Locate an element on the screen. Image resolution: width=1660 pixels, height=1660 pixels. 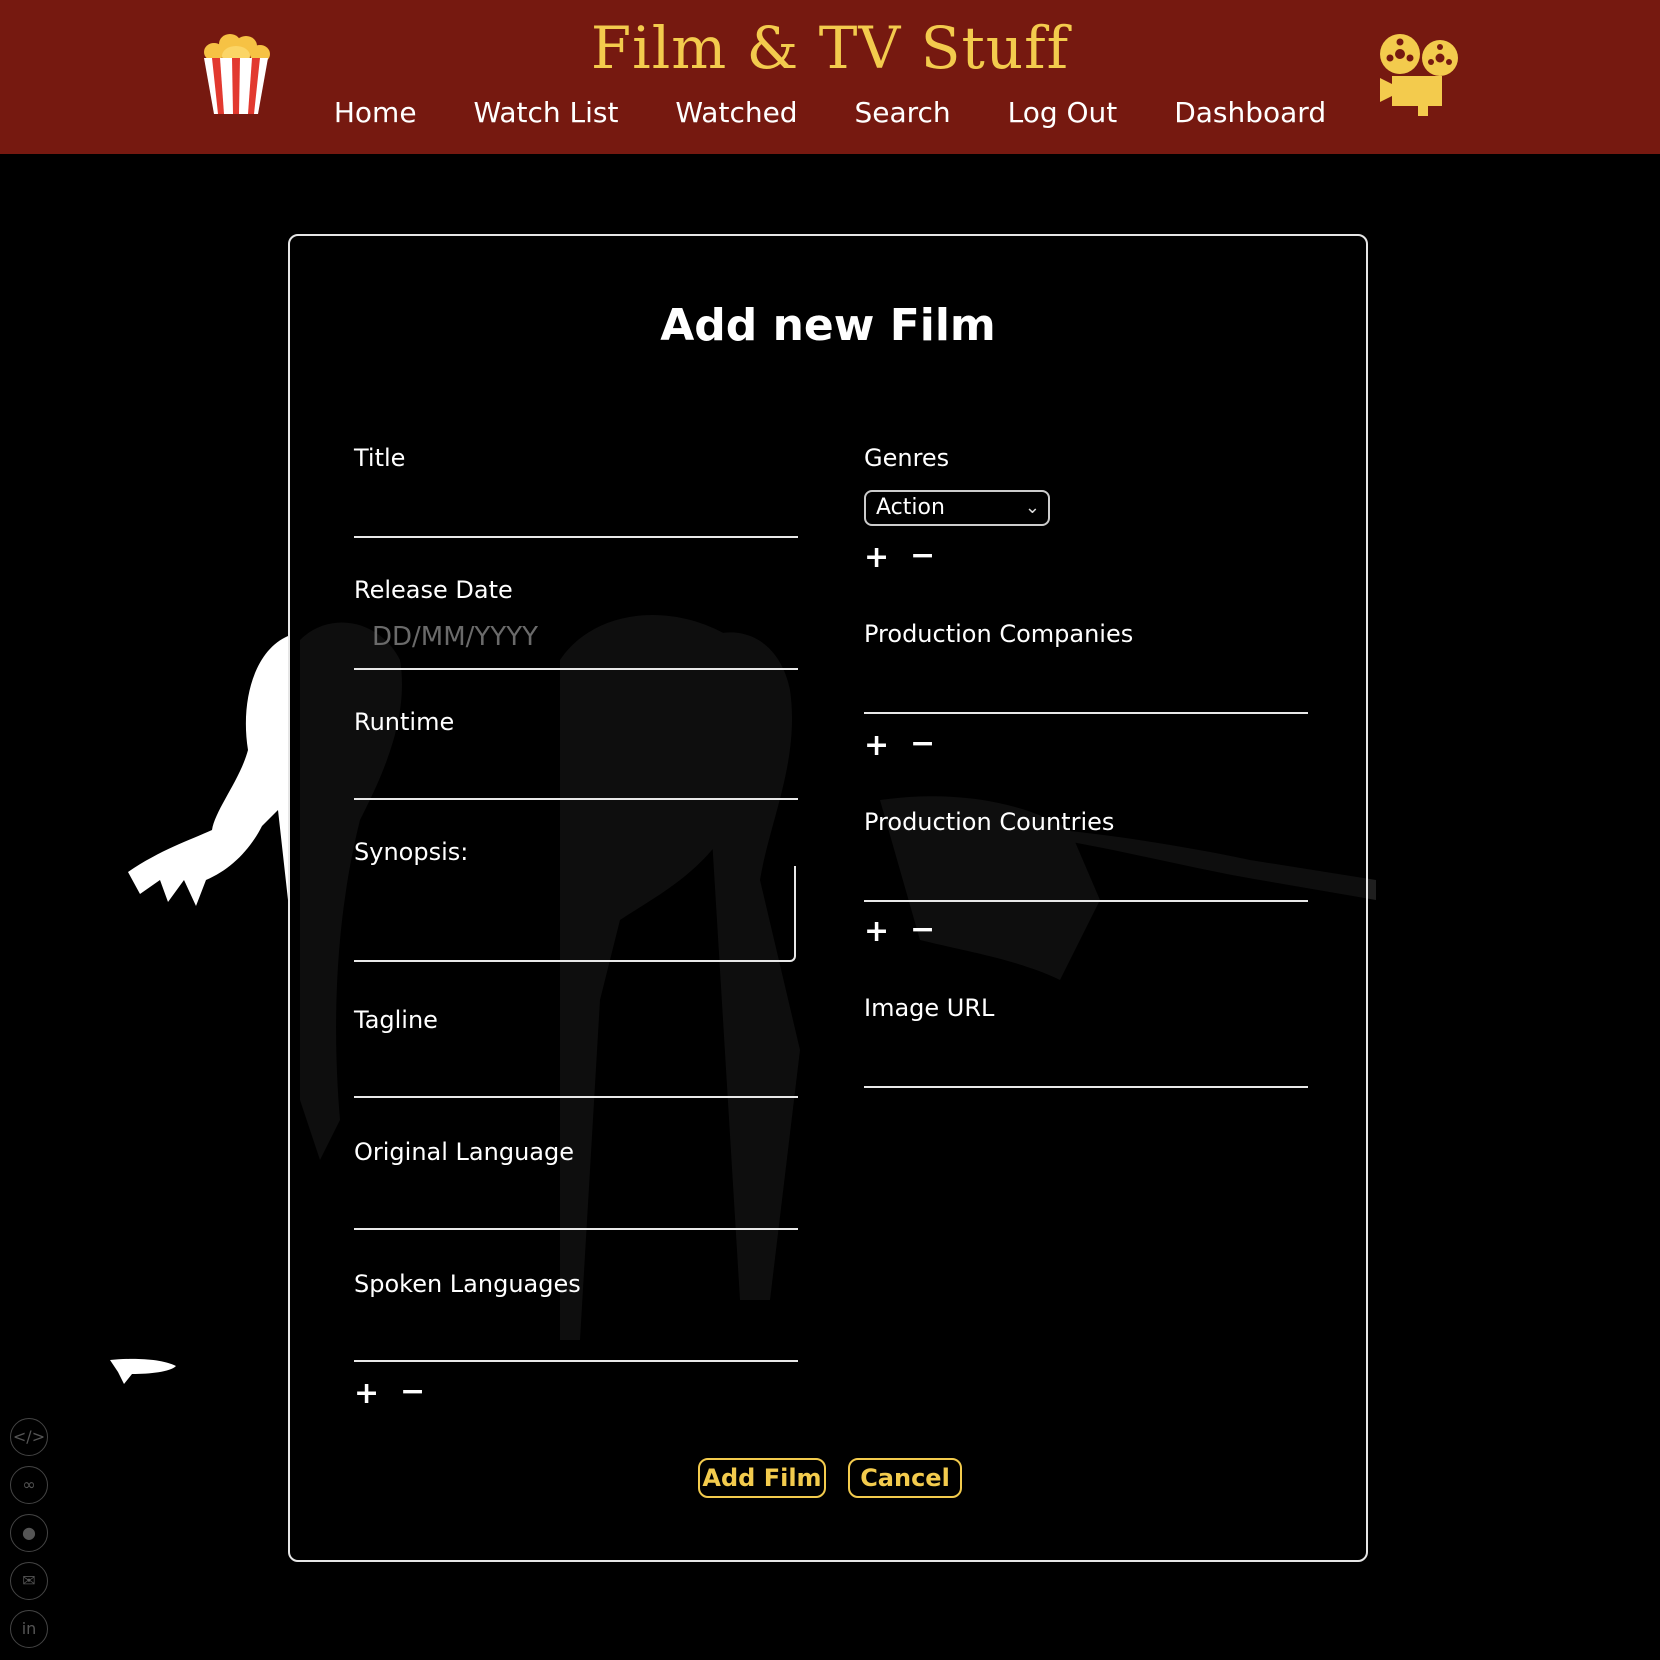
original-language-label: Original Language is located at coordinates (464, 1152).